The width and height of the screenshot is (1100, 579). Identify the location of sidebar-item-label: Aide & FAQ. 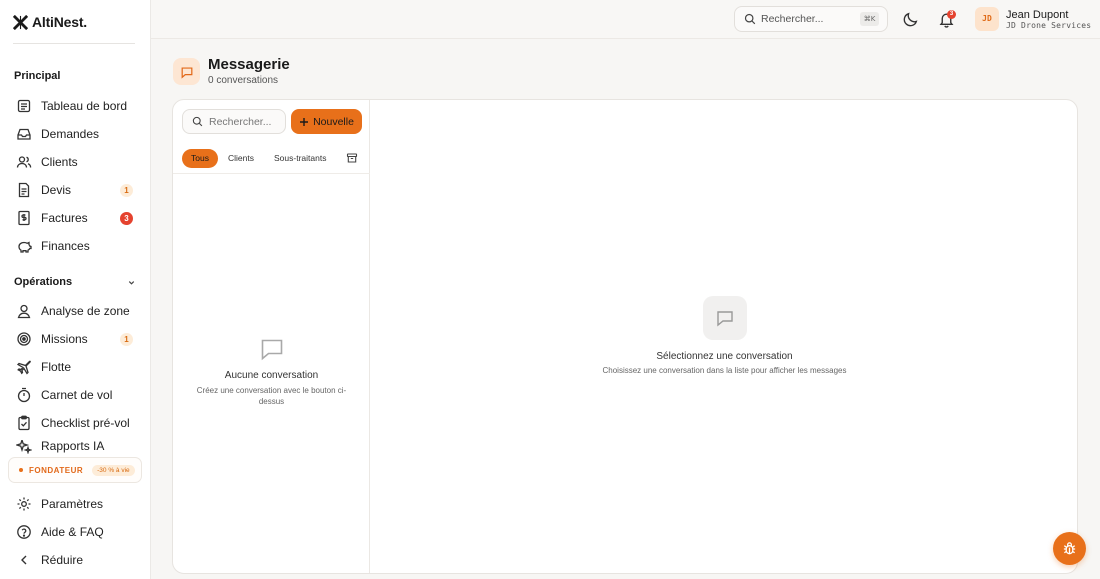
(72, 532).